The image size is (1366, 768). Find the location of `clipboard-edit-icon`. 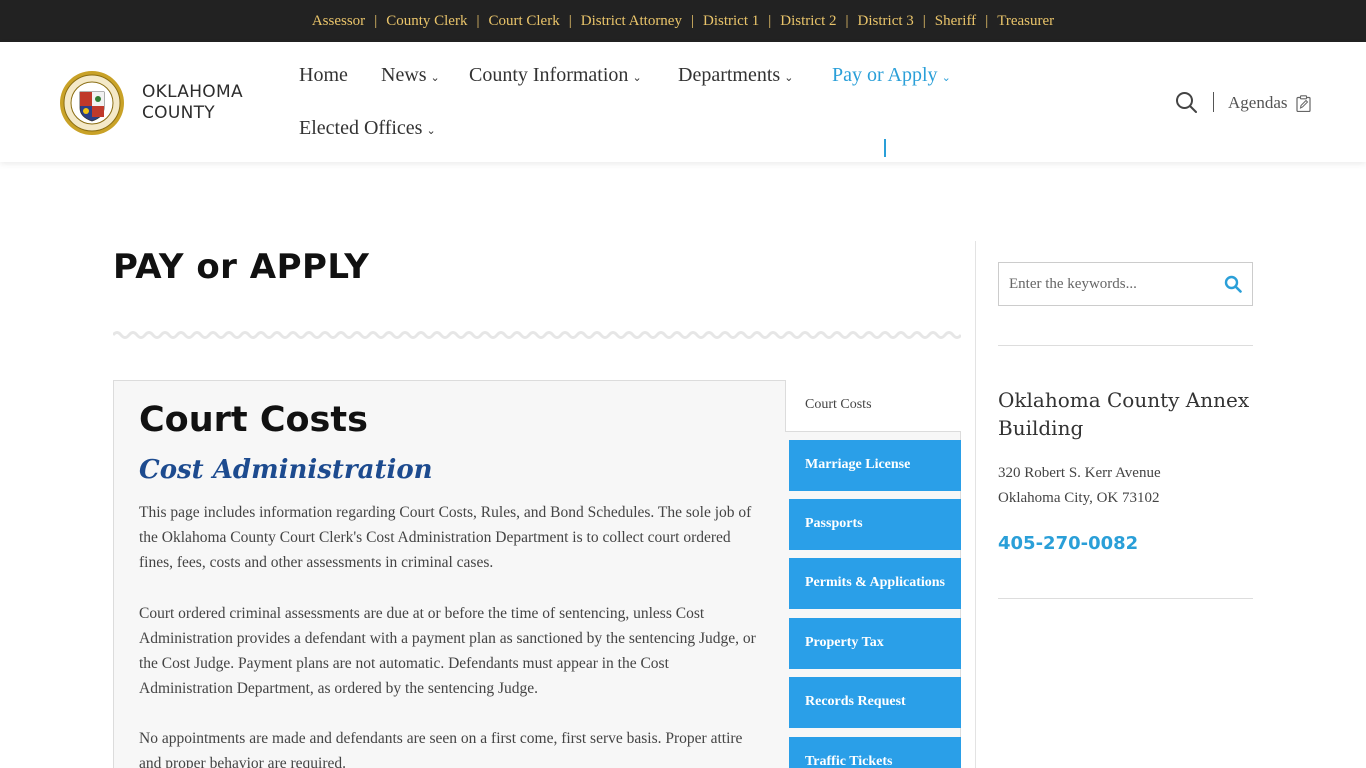

clipboard-edit-icon is located at coordinates (1304, 103).